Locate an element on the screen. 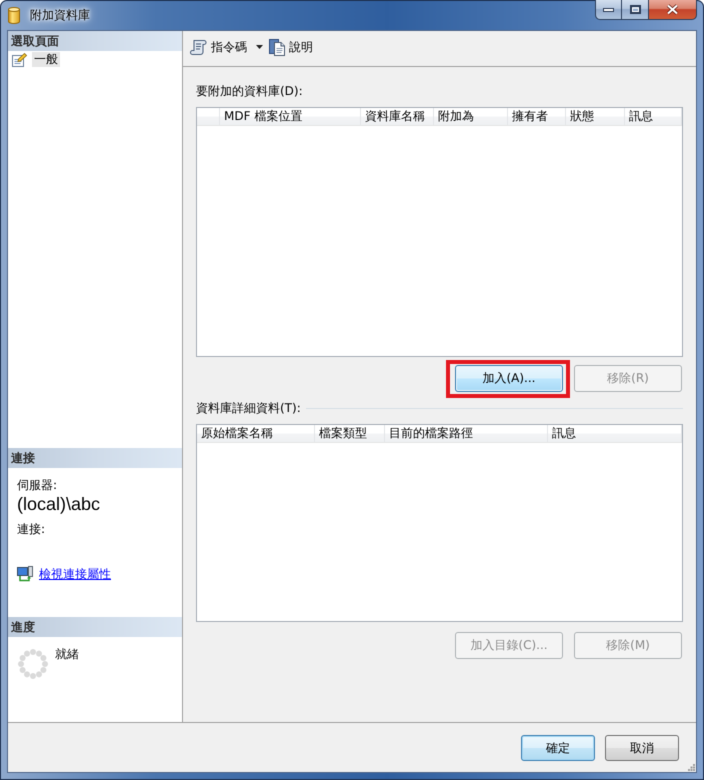 Image resolution: width=704 pixels, height=780 pixels. help-button: 說明 is located at coordinates (291, 47).